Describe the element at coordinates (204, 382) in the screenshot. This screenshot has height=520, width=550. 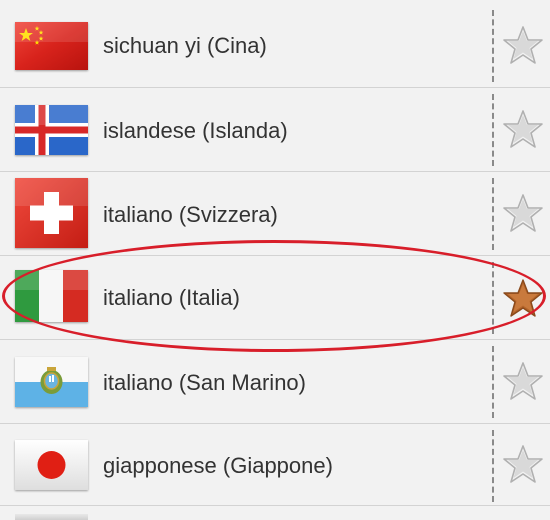
I see `language-label: italiano (San Marino)` at that location.